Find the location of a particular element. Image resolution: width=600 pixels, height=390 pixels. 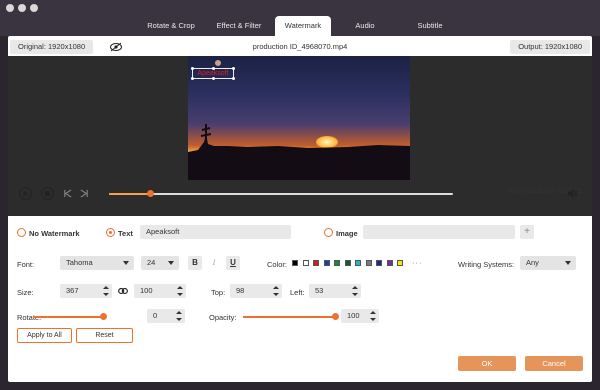

tab-effect-filter: Effect & Filter is located at coordinates (239, 26).